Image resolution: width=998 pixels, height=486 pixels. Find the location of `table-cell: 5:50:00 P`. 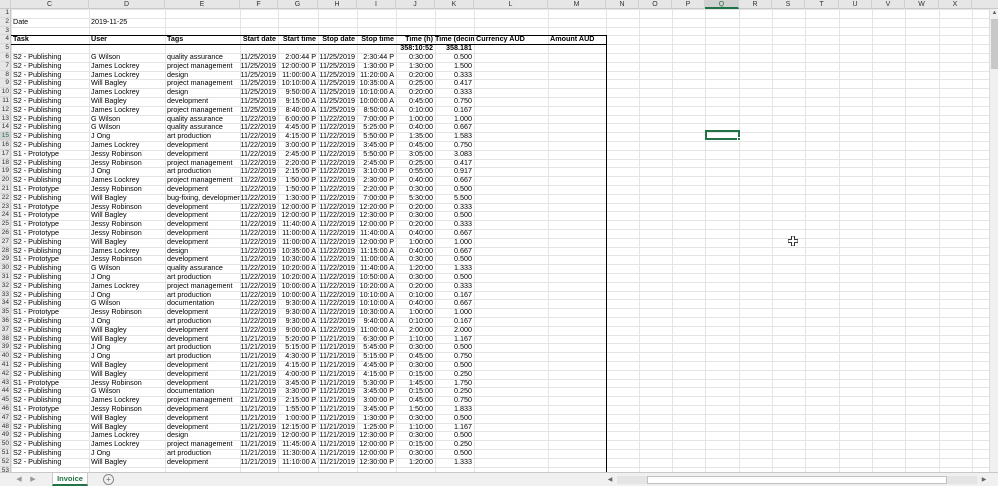

table-cell: 5:50:00 P is located at coordinates (376, 154).